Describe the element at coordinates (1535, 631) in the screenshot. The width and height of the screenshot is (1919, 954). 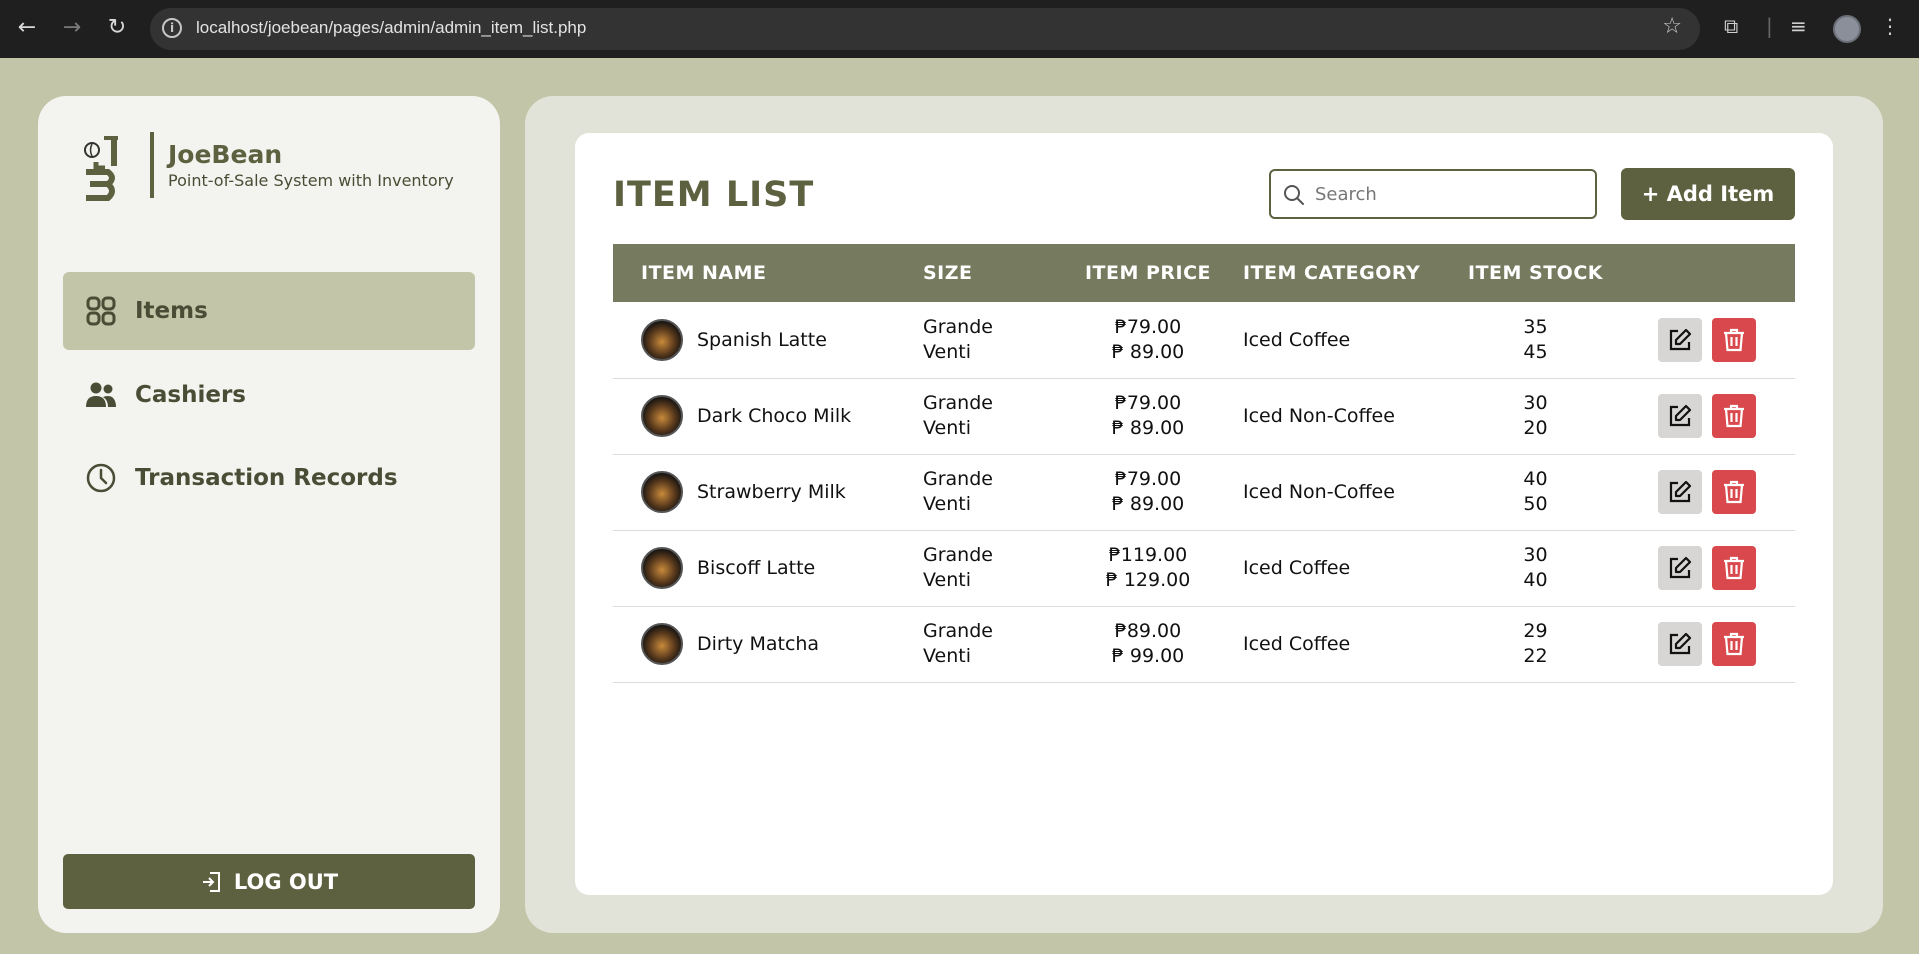
I see `stock-grande: 29` at that location.